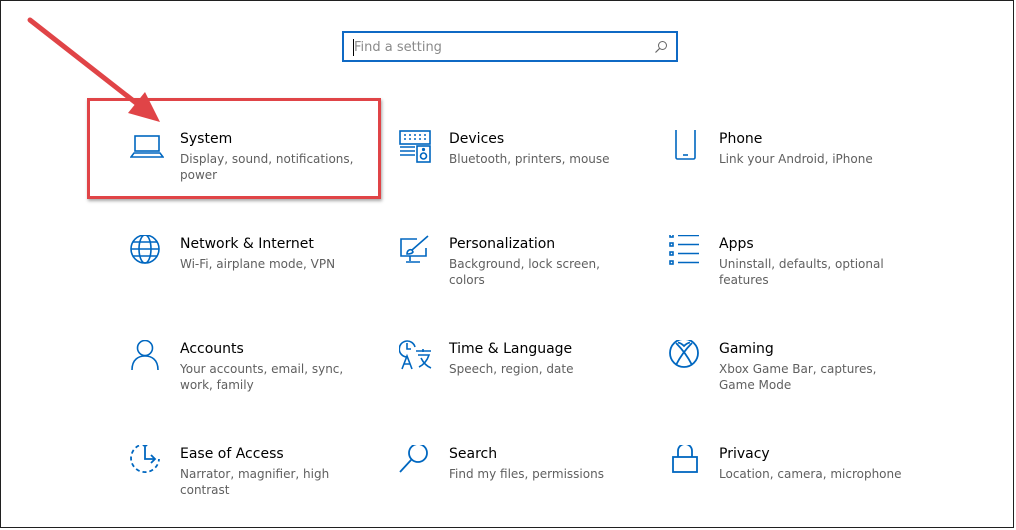 The height and width of the screenshot is (530, 1016). Describe the element at coordinates (247, 244) in the screenshot. I see `tile-network-internet-title: Network & Internet` at that location.